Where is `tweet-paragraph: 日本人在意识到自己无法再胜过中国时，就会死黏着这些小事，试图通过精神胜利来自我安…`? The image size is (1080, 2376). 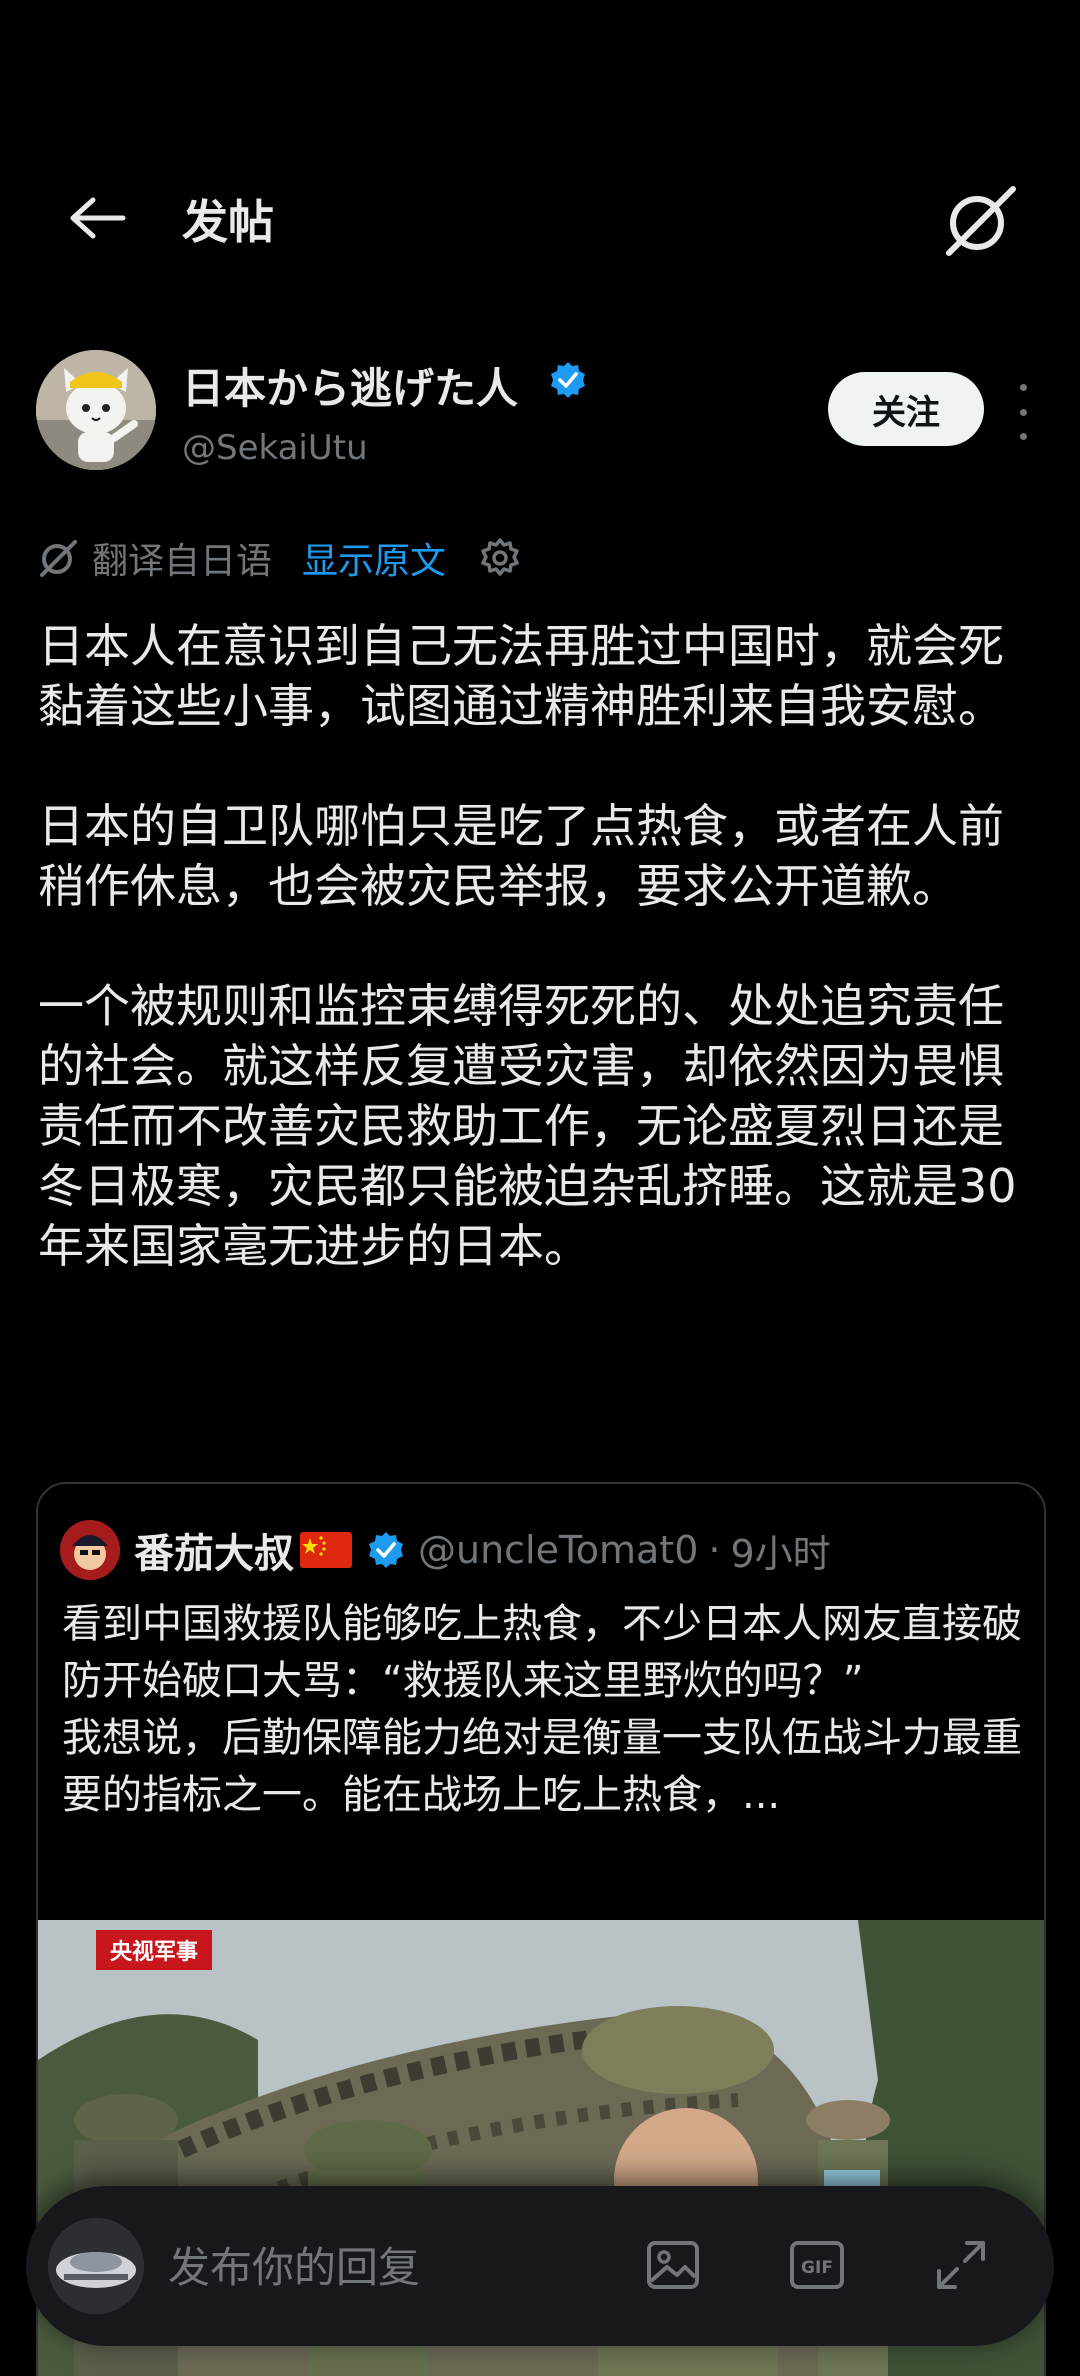
tweet-paragraph: 日本人在意识到自己无法再胜过中国时，就会死黏着这些小事，试图通过精神胜利来自我安… is located at coordinates (521, 676).